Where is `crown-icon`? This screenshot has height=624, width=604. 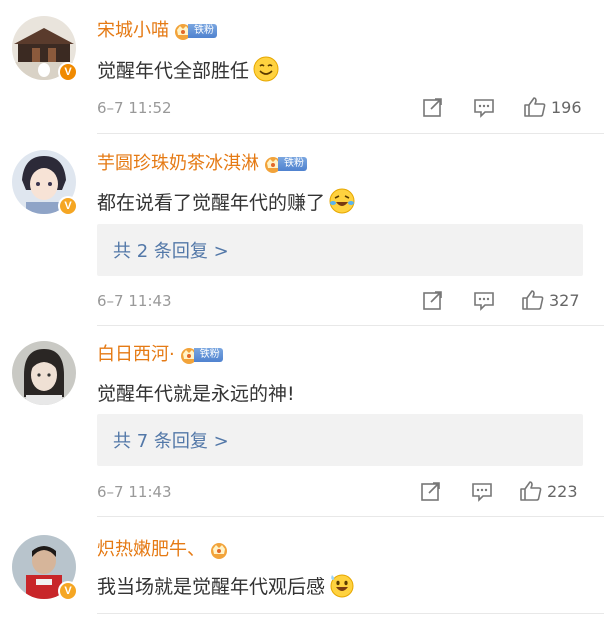
crown-icon is located at coordinates (219, 551).